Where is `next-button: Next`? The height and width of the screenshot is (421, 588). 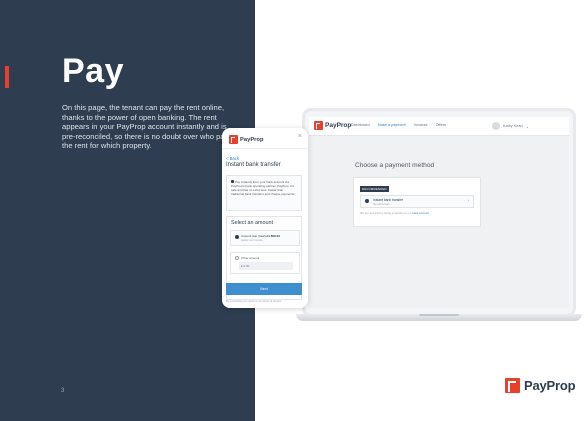
next-button: Next is located at coordinates (264, 289).